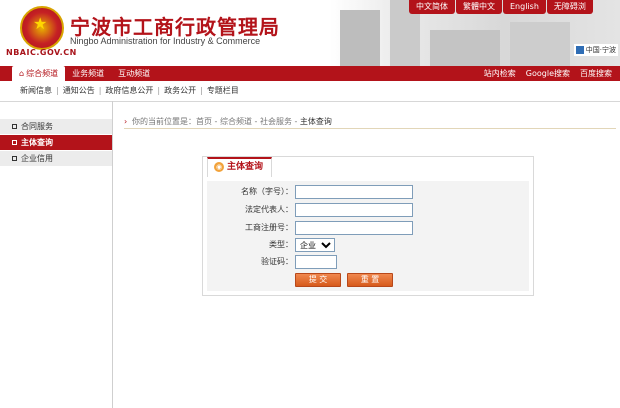 This screenshot has width=620, height=408. Describe the element at coordinates (316, 262) in the screenshot. I see `captcha-input` at that location.